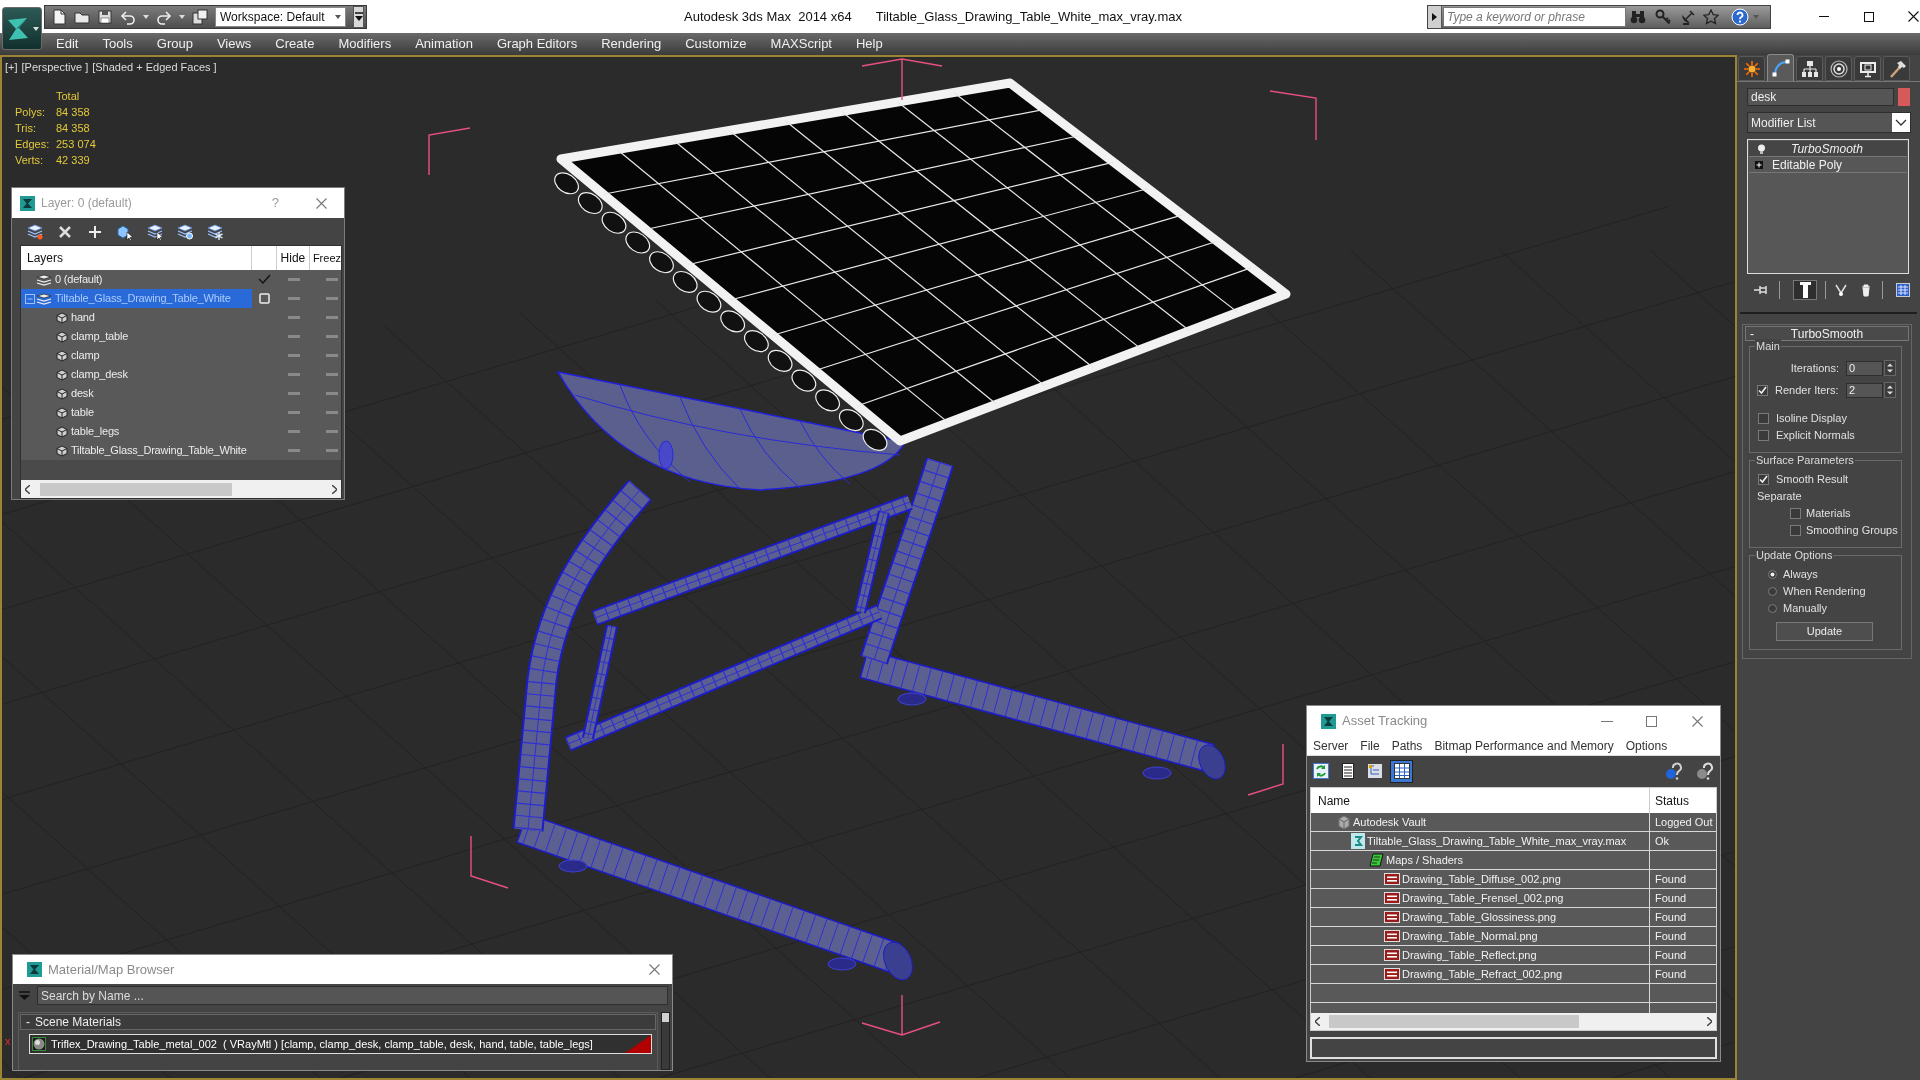 The height and width of the screenshot is (1080, 1920). I want to click on modifier-list-dropdown: Modifier List, so click(1829, 122).